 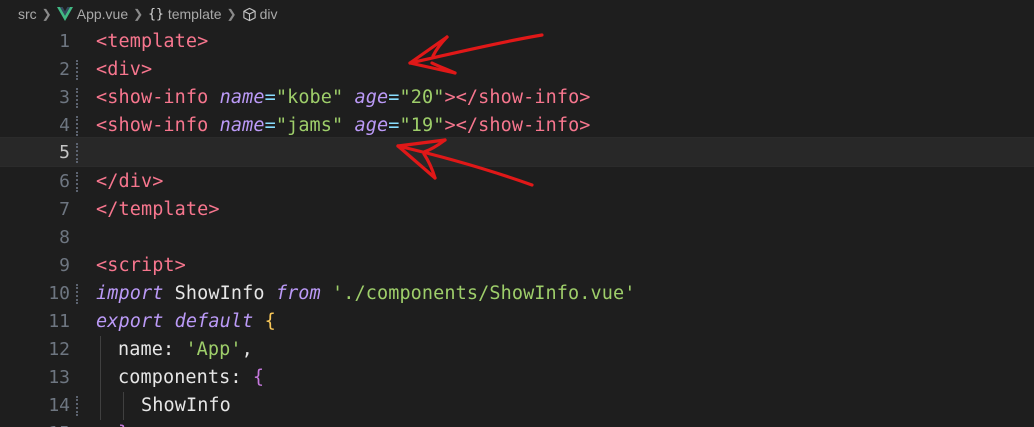 What do you see at coordinates (517, 378) in the screenshot?
I see `code-line: 13 components: {` at bounding box center [517, 378].